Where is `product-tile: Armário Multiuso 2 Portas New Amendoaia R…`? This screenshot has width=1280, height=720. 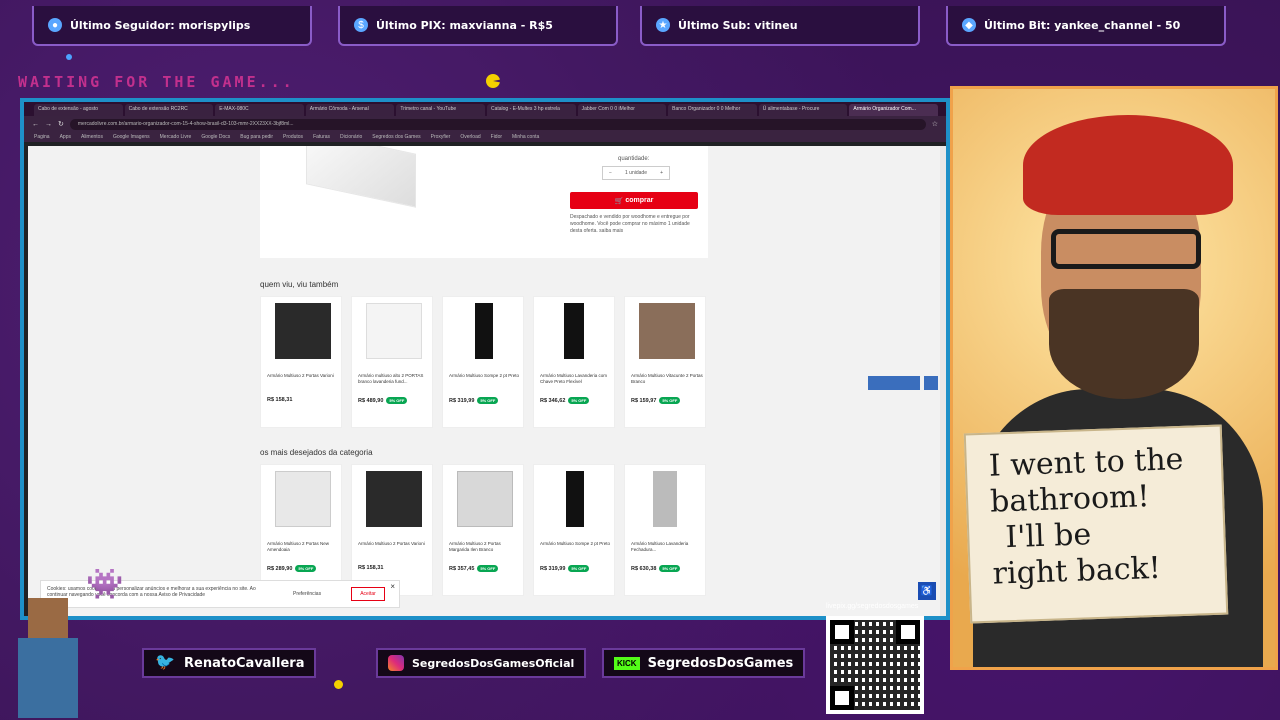
product-tile: Armário Multiuso 2 Portas New Amendoaia R… is located at coordinates (301, 530).